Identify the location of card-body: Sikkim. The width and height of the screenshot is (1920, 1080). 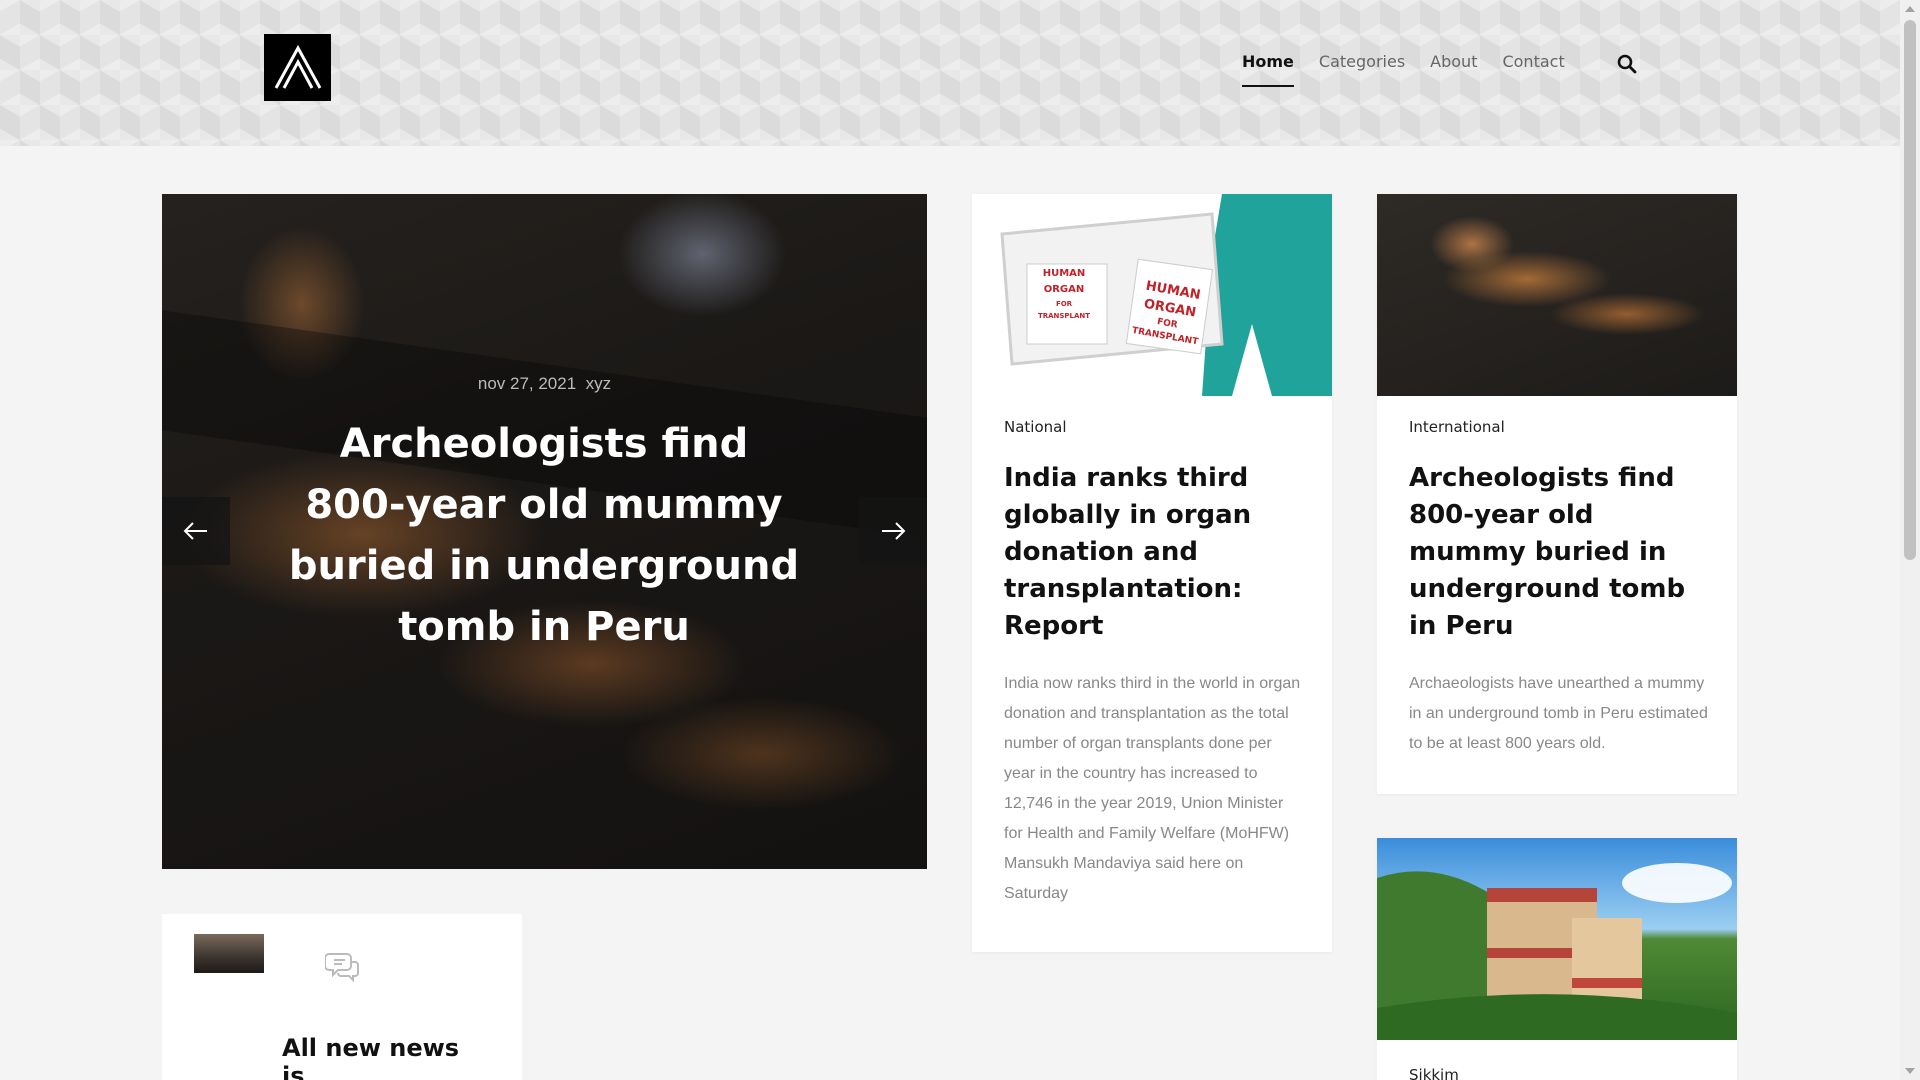
(1559, 1073).